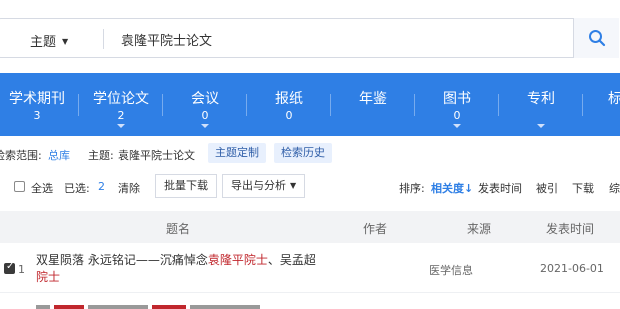 The image size is (620, 309). Describe the element at coordinates (121, 99) in the screenshot. I see `tab-label: 学位论文` at that location.